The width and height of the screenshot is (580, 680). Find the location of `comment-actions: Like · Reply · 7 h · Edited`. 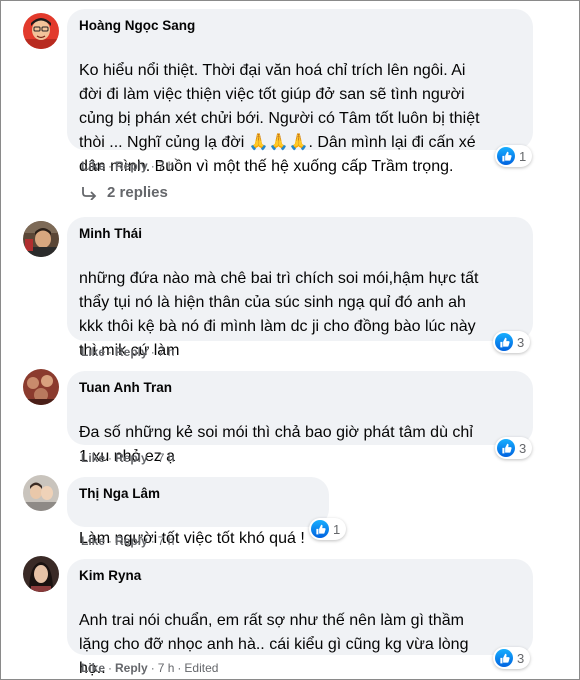

comment-actions: Like · Reply · 7 h · Edited is located at coordinates (149, 668).